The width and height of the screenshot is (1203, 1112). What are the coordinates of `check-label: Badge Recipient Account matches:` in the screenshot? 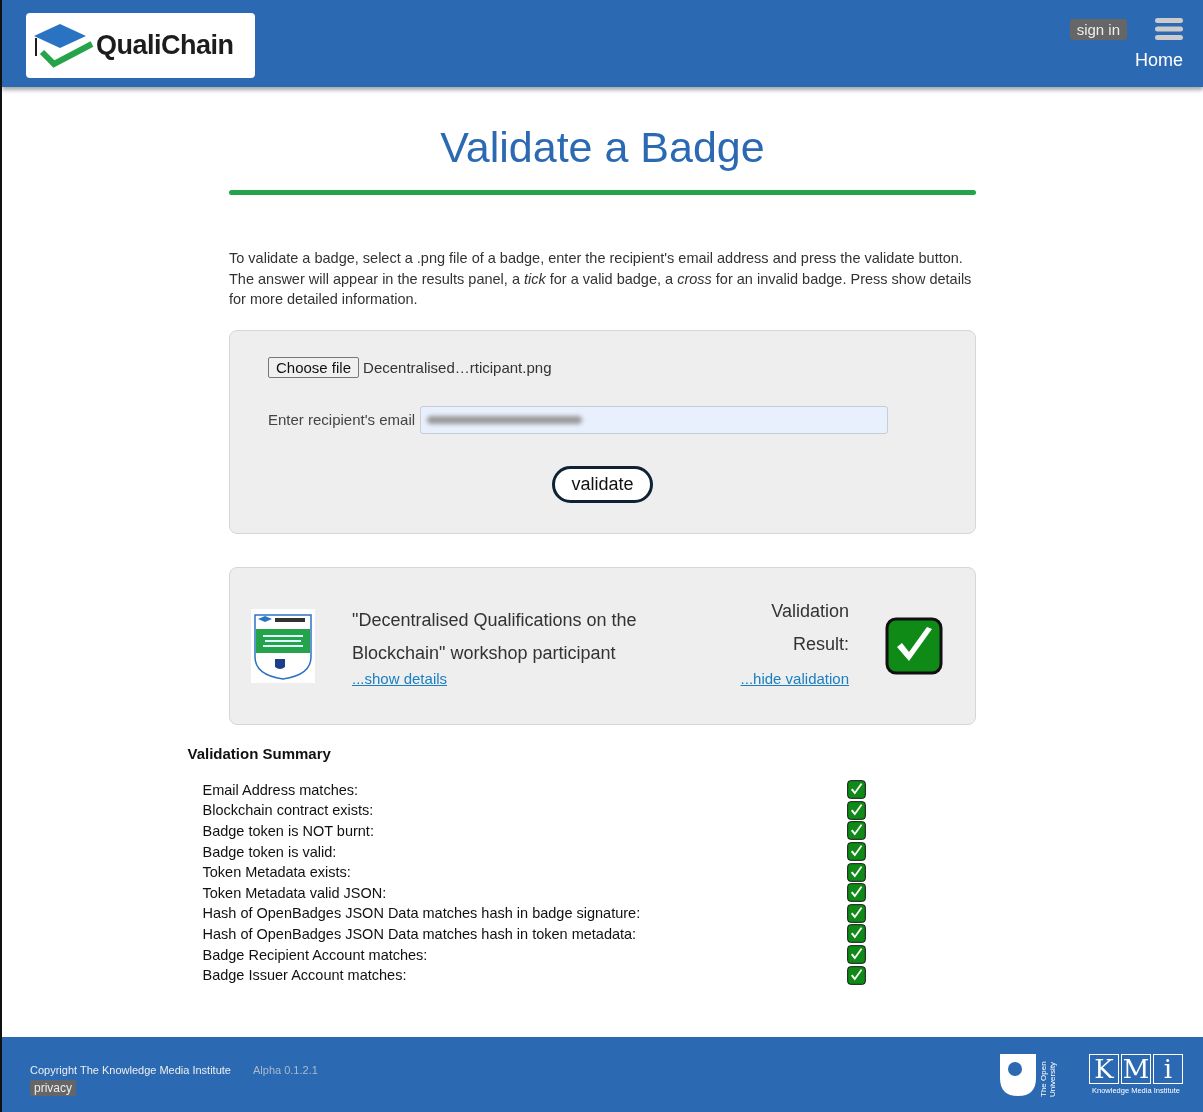 It's located at (315, 954).